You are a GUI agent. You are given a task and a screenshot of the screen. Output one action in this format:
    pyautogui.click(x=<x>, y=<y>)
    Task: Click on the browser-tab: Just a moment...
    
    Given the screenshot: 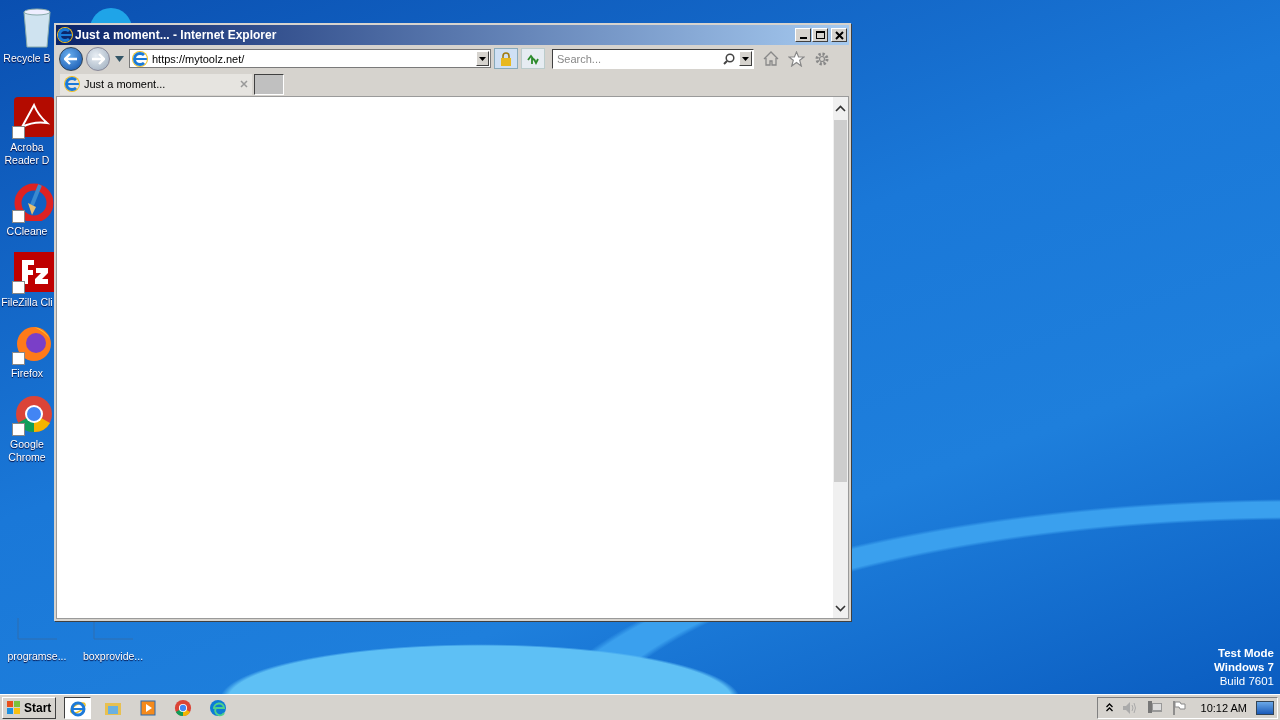 What is the action you would take?
    pyautogui.click(x=156, y=84)
    